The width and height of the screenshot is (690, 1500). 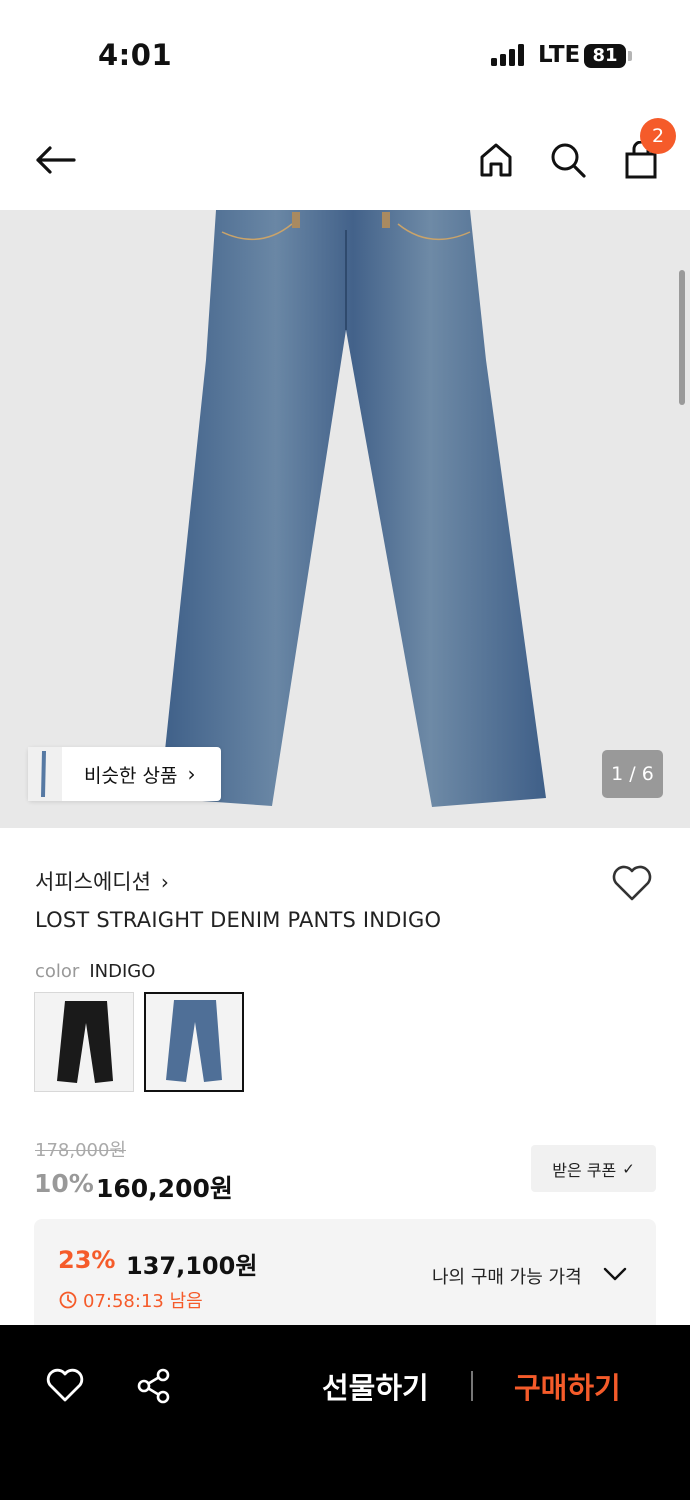 What do you see at coordinates (682, 337) in the screenshot?
I see `scrollbar` at bounding box center [682, 337].